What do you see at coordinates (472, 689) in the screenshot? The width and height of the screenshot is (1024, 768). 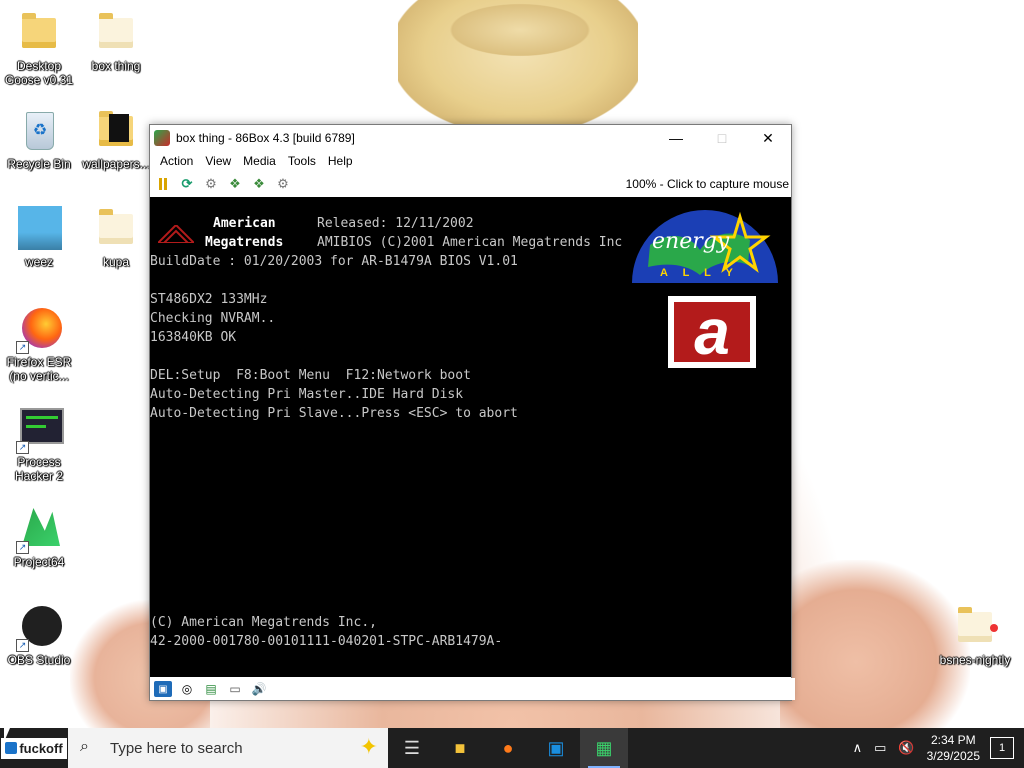 I see `status-bar: ▣ ◎ ▤ ▭ 🔊` at bounding box center [472, 689].